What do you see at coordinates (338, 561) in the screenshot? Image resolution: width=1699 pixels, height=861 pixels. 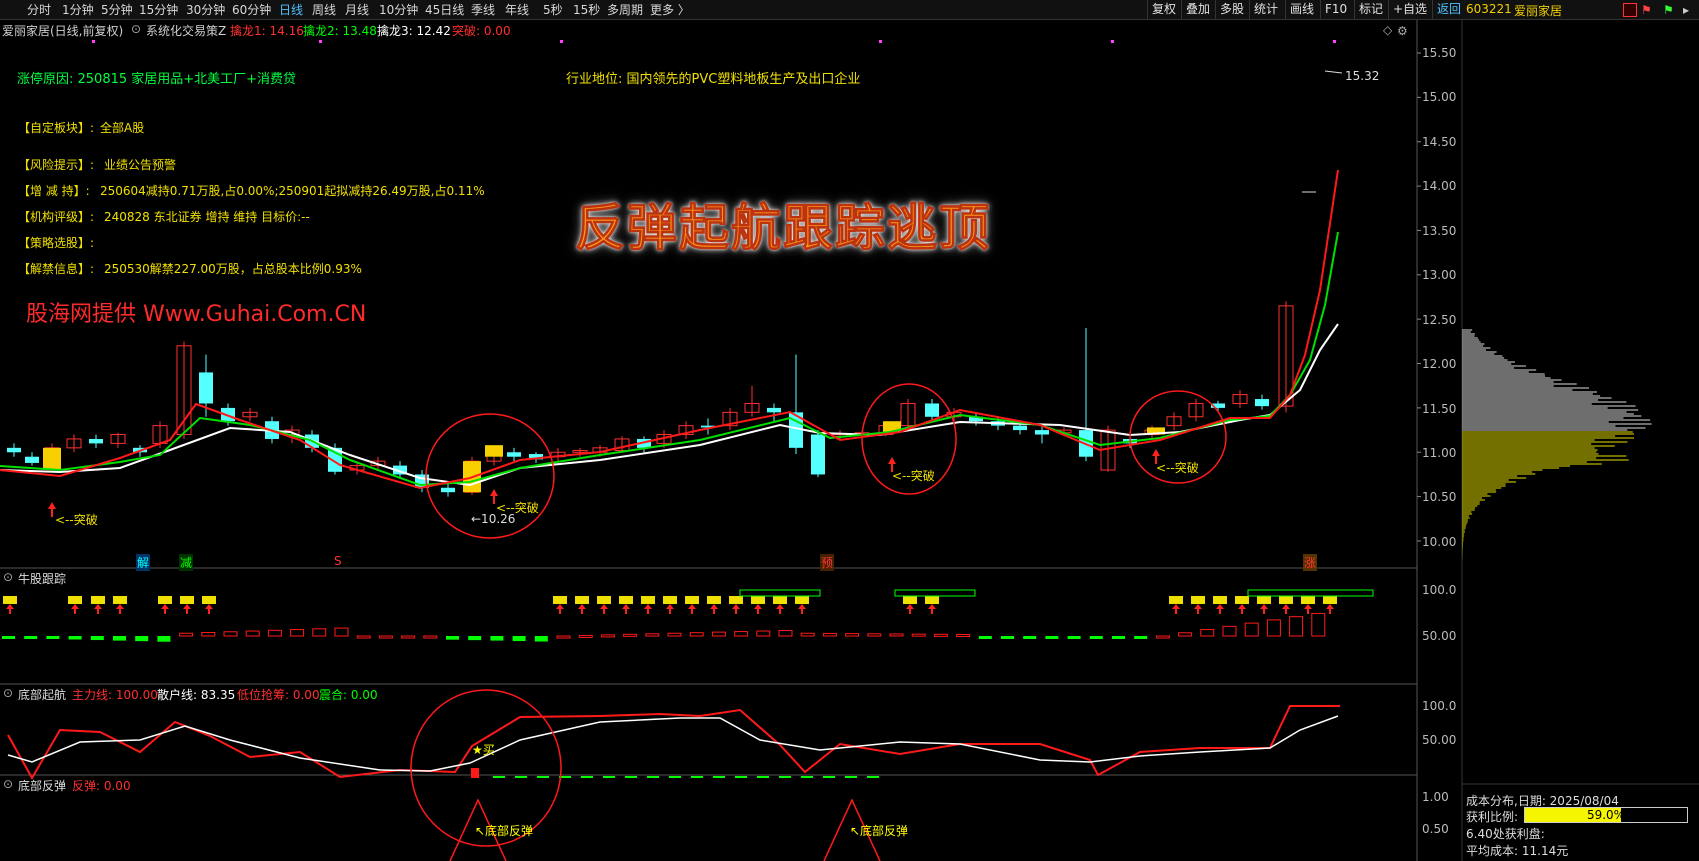 I see `marker-s: S` at bounding box center [338, 561].